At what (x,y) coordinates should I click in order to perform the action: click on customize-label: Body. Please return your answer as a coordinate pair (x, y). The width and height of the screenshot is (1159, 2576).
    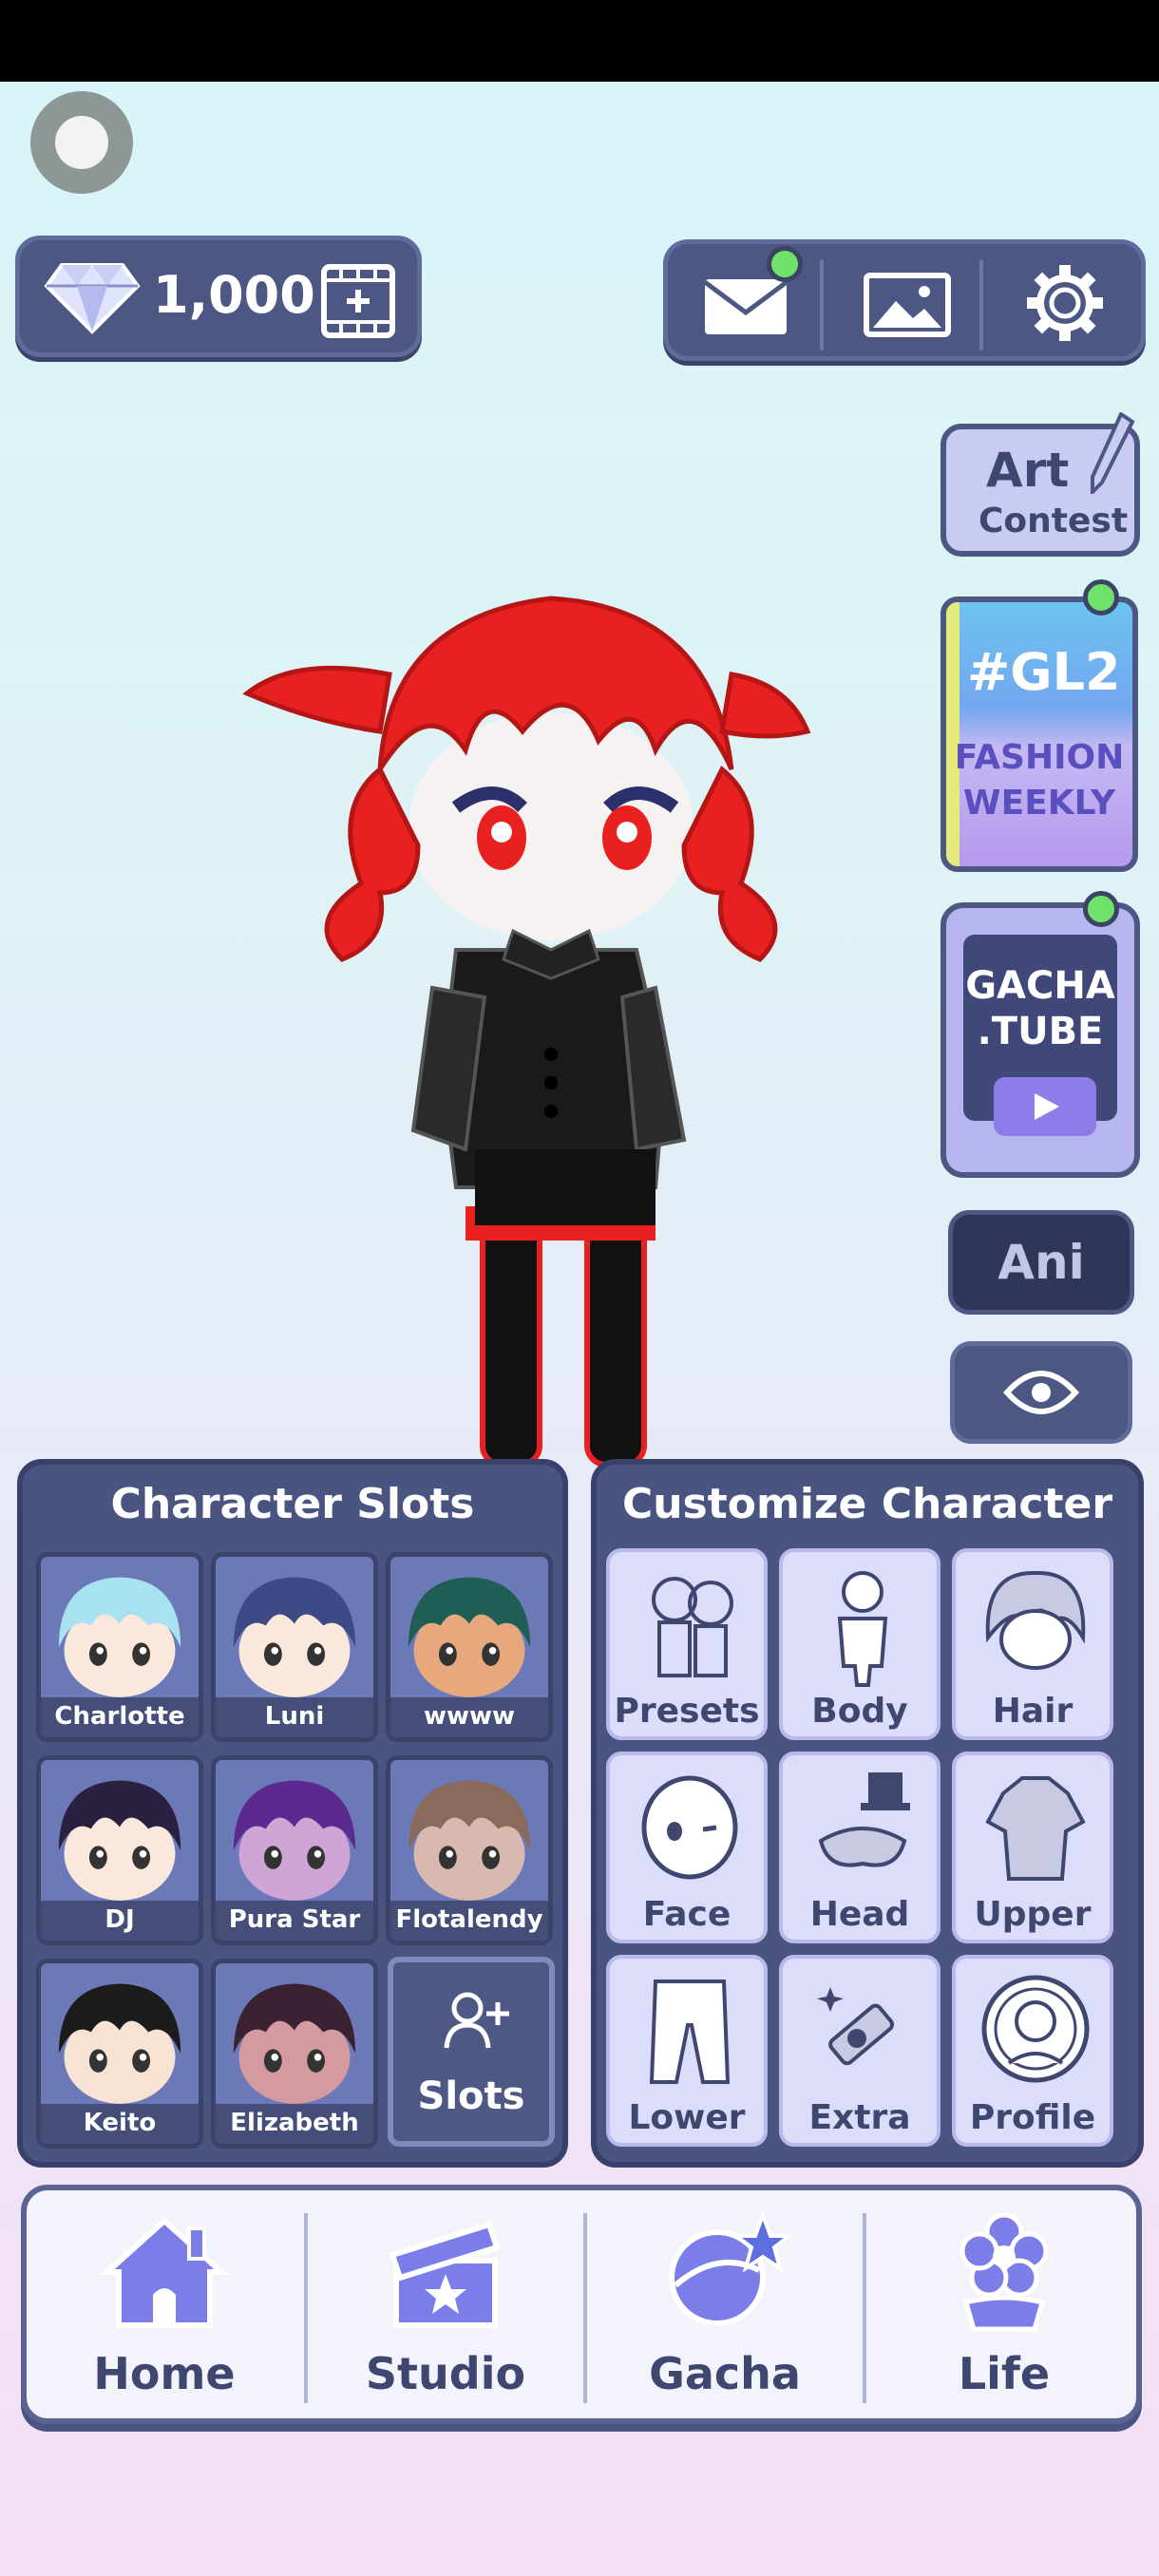
    Looking at the image, I should click on (859, 1711).